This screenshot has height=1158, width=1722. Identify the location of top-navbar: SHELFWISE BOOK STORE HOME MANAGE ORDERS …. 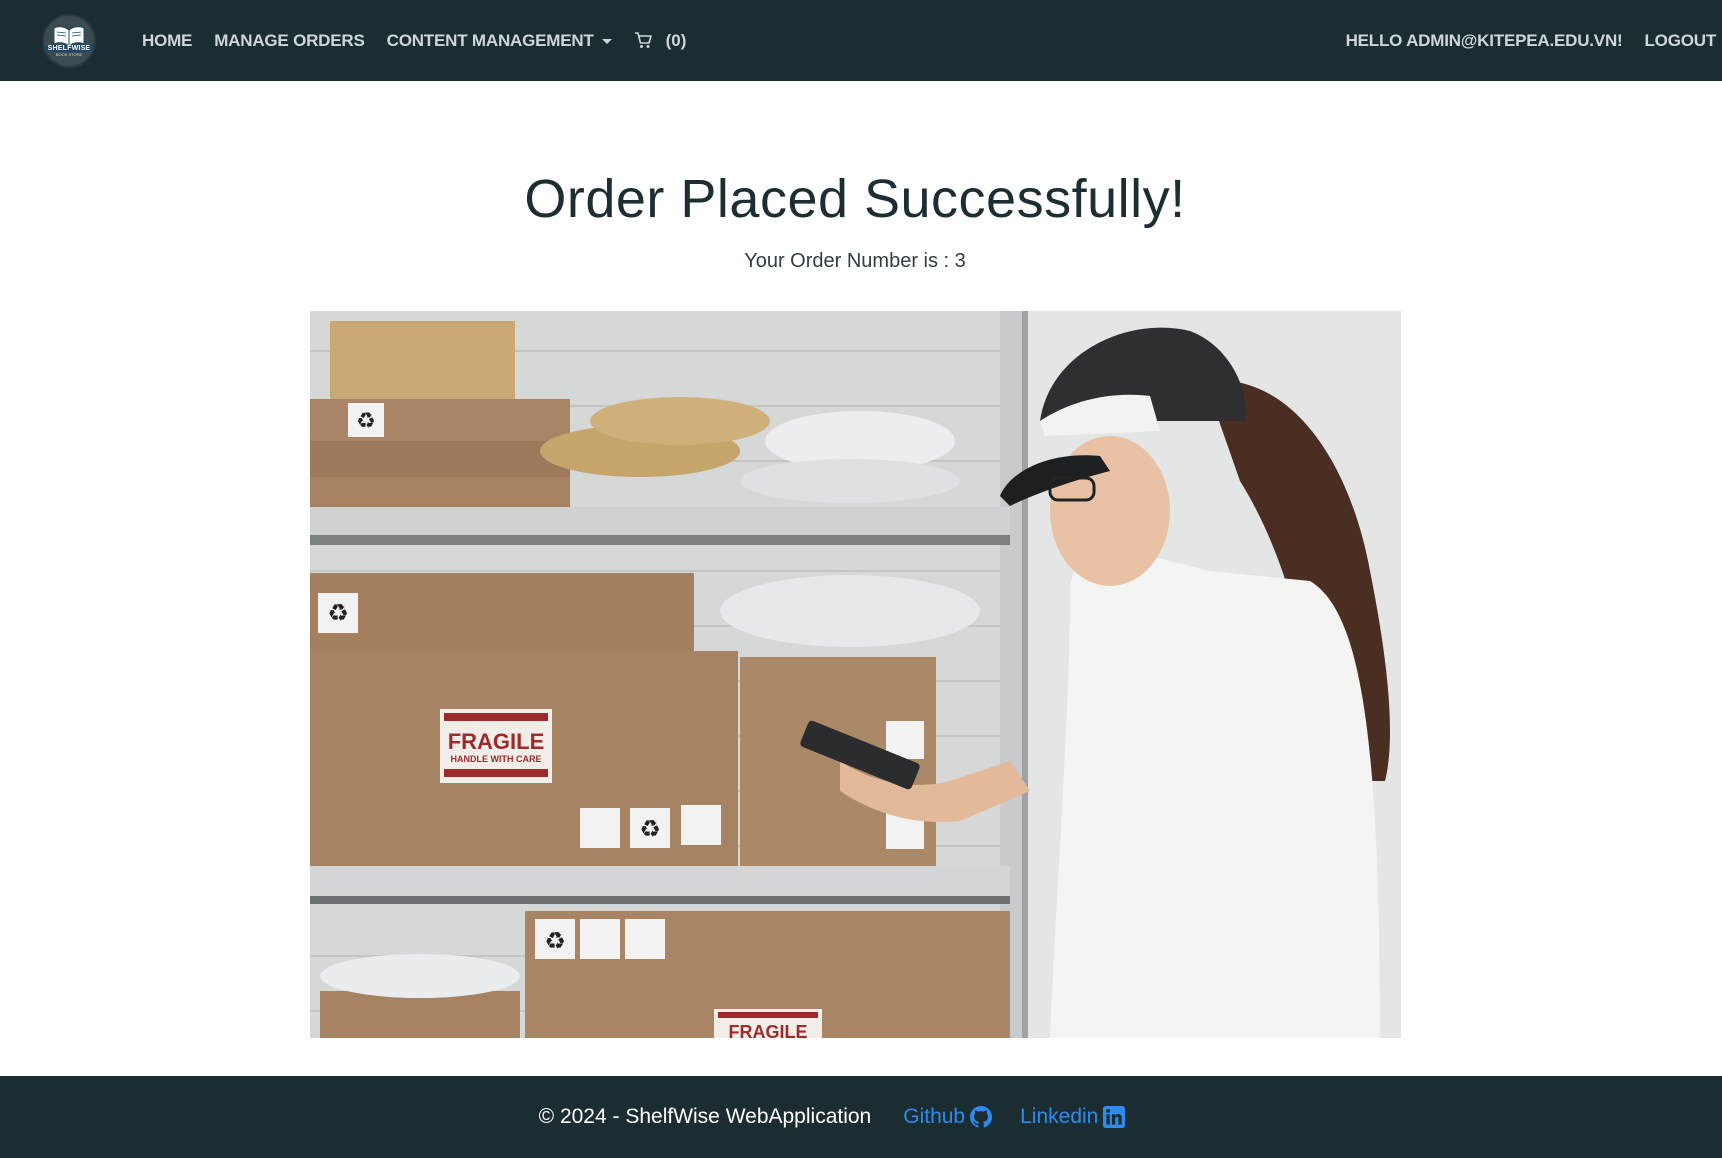
(861, 40).